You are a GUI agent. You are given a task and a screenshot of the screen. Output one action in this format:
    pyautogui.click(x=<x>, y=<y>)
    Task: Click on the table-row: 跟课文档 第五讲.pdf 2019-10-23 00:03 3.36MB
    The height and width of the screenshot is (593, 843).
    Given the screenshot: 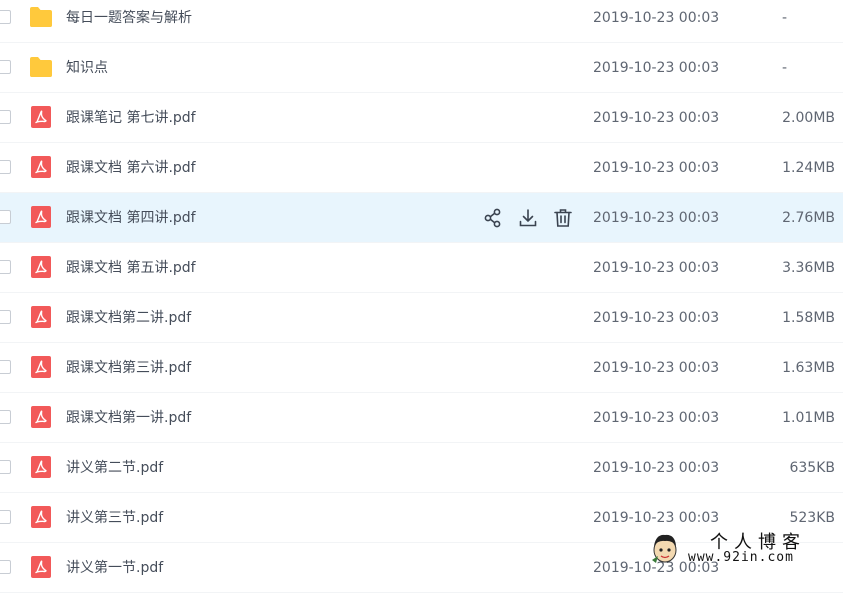 What is the action you would take?
    pyautogui.click(x=421, y=268)
    